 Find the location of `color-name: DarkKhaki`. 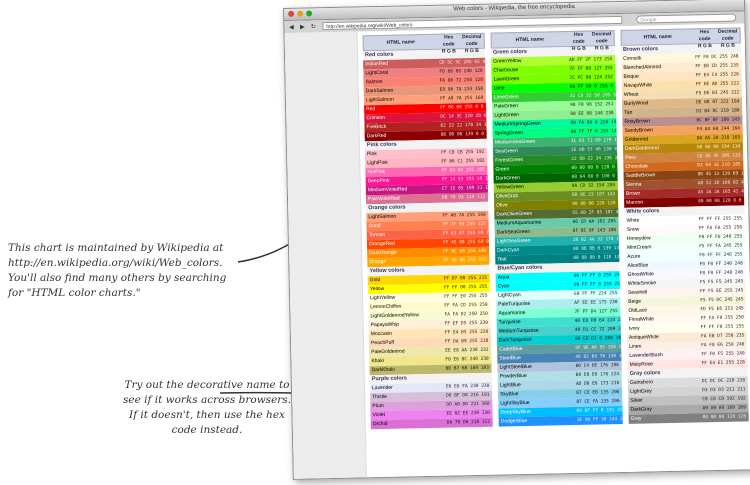

color-name: DarkKhaki is located at coordinates (383, 370).